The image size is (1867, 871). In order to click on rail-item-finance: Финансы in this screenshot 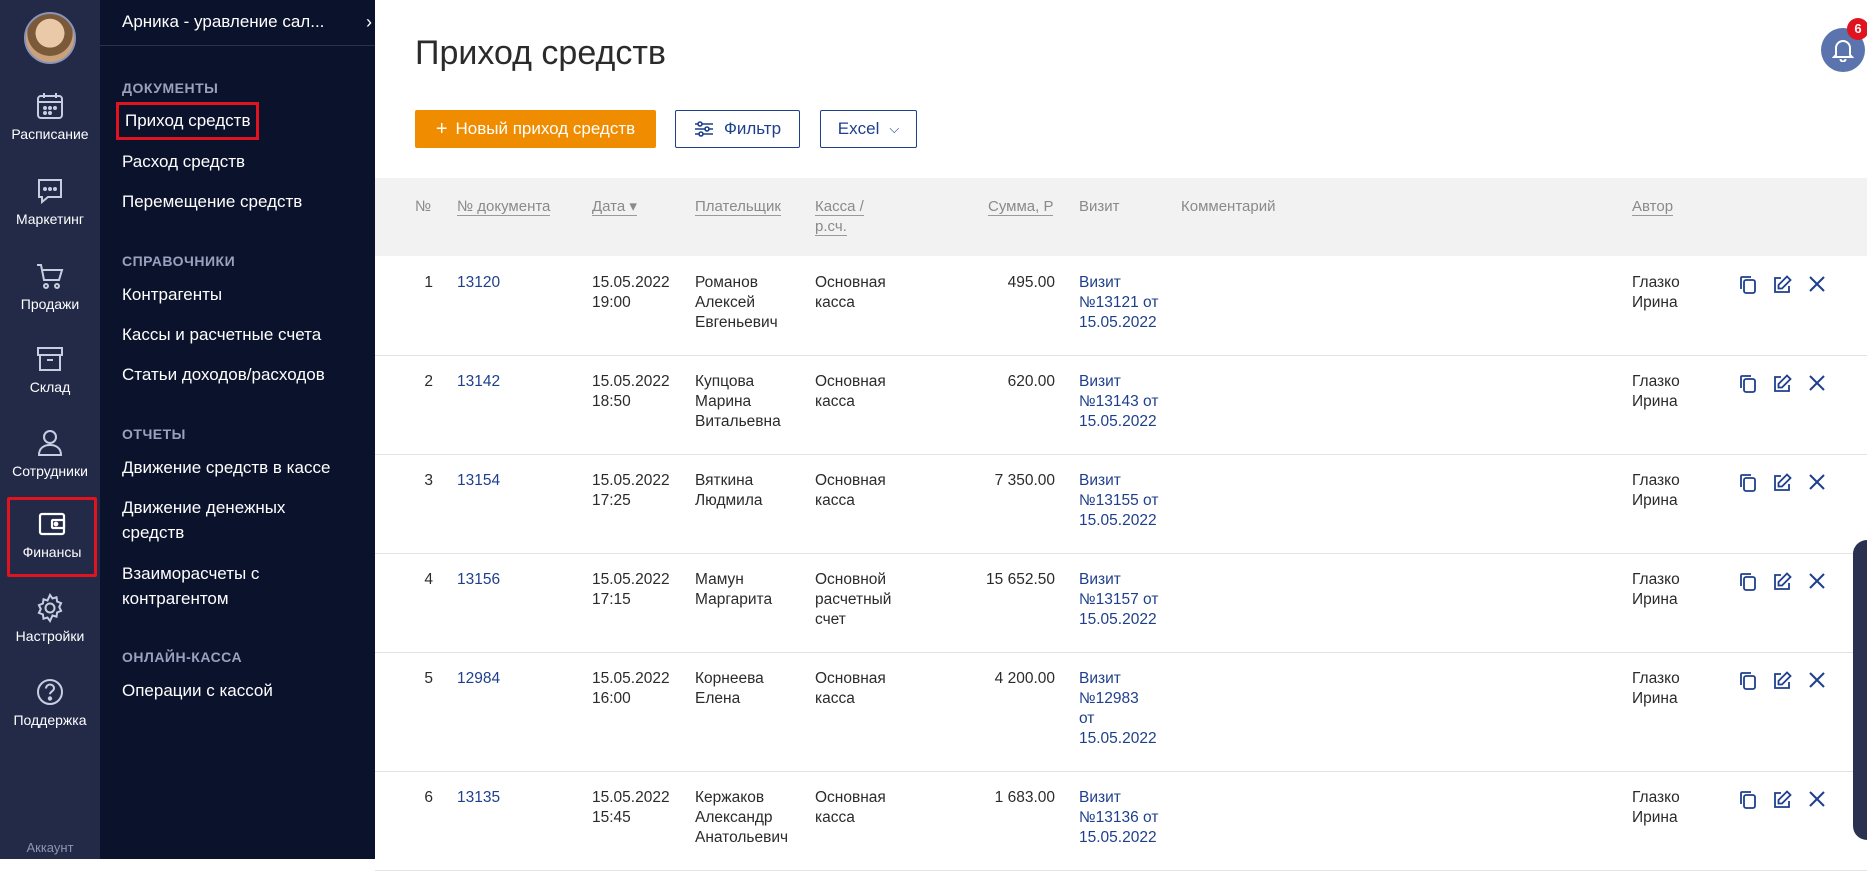, I will do `click(52, 537)`.